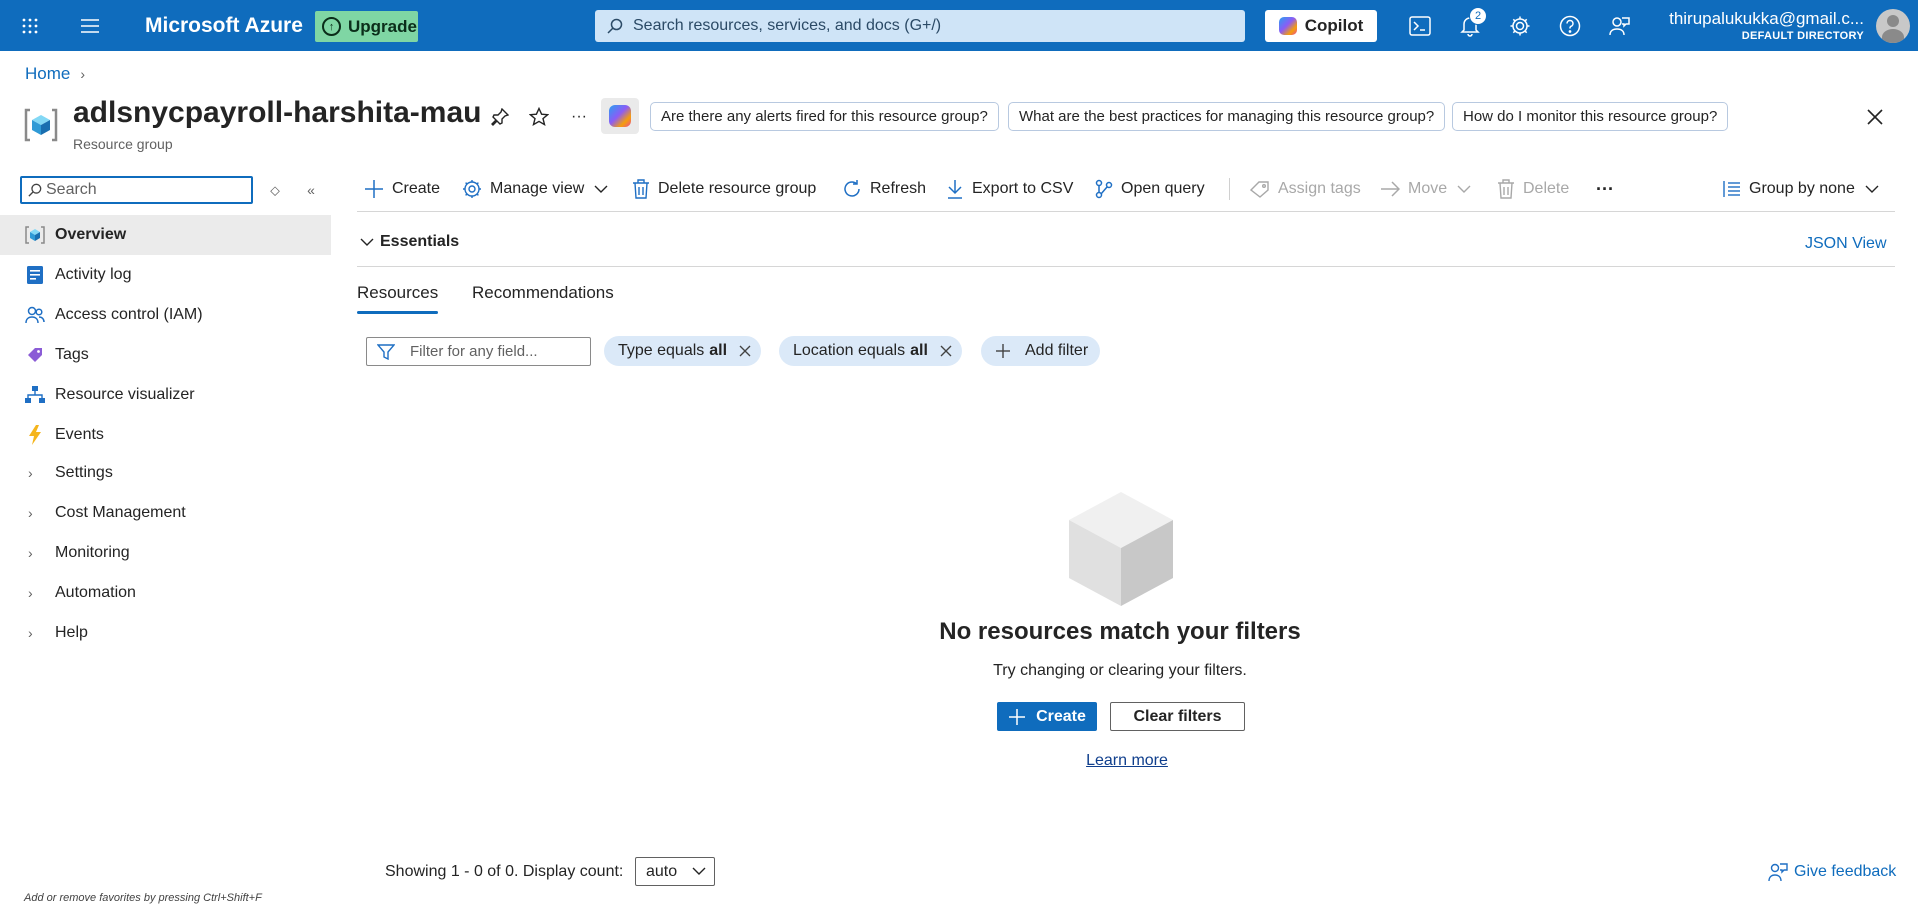 The height and width of the screenshot is (905, 1918). Describe the element at coordinates (165, 395) in the screenshot. I see `sidebar-item-resource-visualizer: Resource visualizer` at that location.